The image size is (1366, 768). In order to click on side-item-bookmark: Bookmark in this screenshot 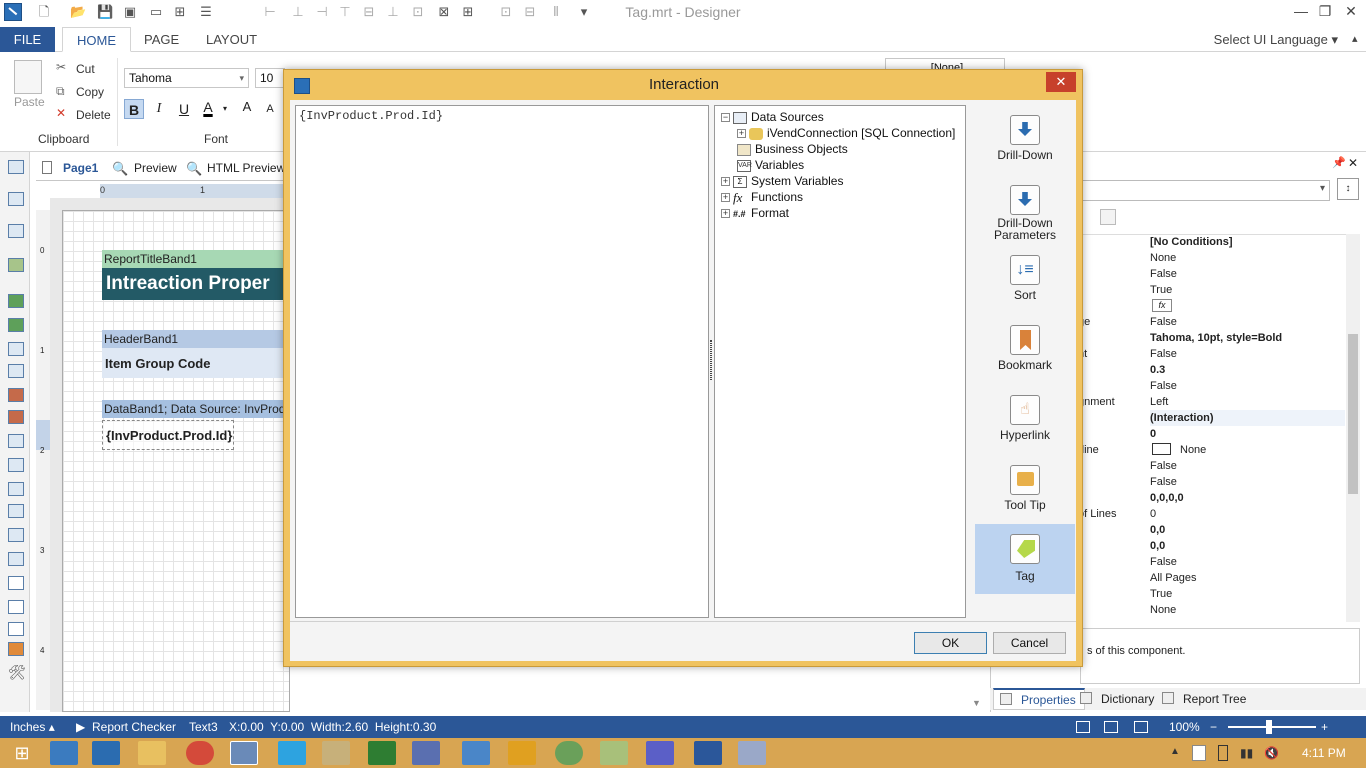, I will do `click(1025, 350)`.